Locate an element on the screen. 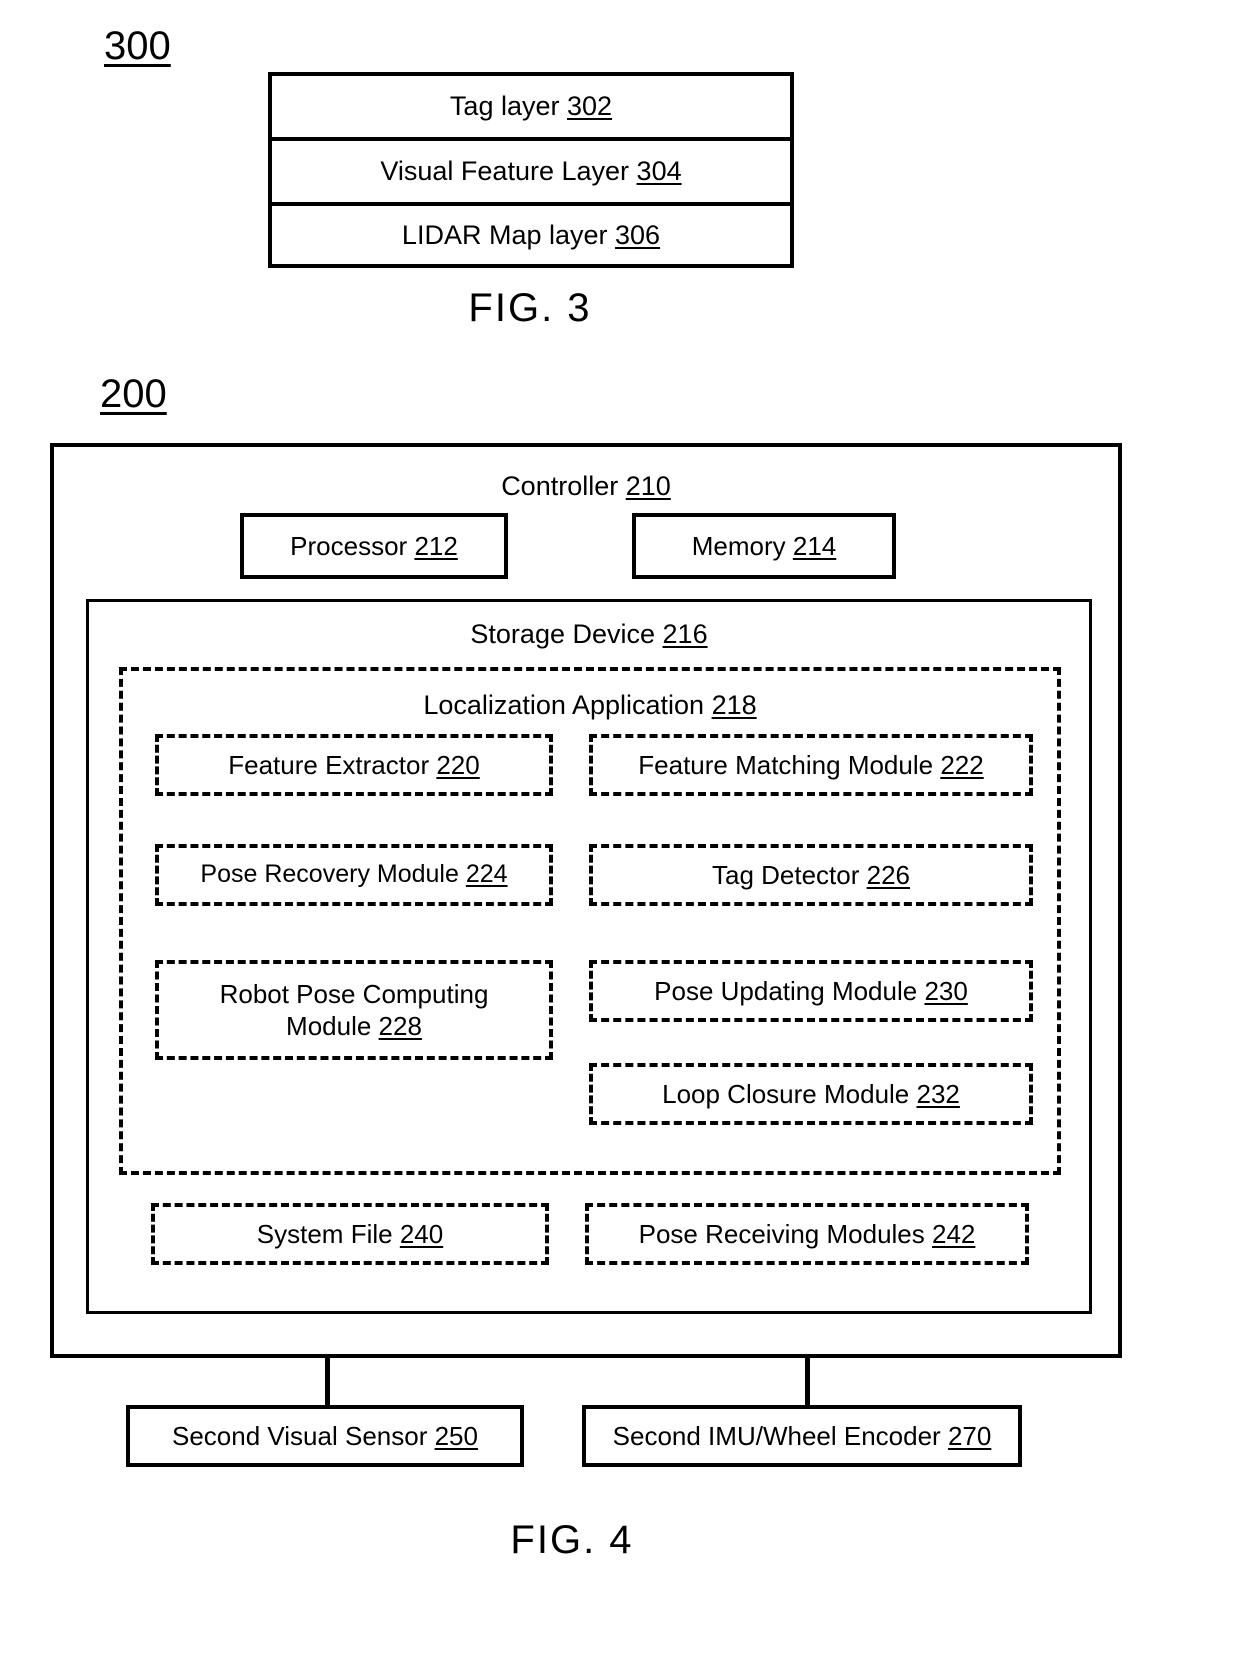  pose-recovery-module: Pose Recovery Module 224 is located at coordinates (354, 875).